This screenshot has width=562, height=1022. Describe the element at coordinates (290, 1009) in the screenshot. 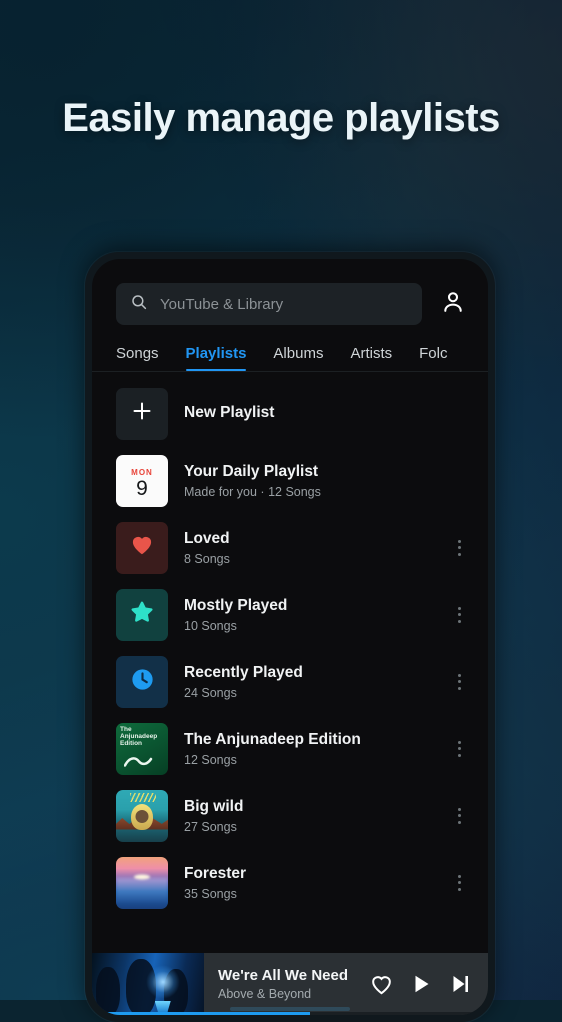

I see `home-indicator` at that location.